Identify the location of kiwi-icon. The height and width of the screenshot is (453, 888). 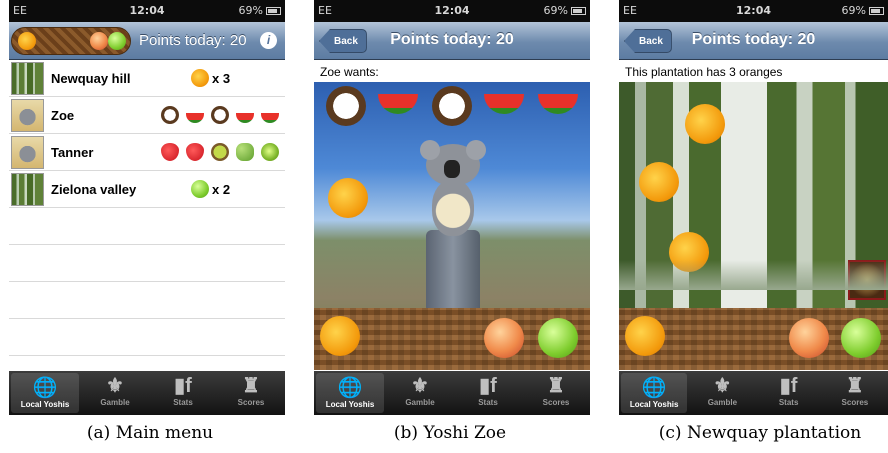
(220, 152).